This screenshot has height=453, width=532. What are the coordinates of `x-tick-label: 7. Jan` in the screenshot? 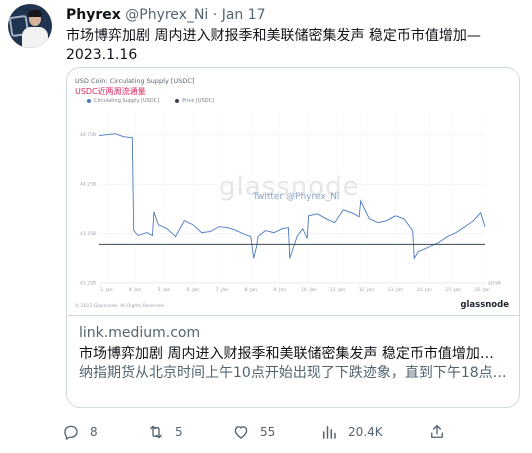 It's located at (222, 290).